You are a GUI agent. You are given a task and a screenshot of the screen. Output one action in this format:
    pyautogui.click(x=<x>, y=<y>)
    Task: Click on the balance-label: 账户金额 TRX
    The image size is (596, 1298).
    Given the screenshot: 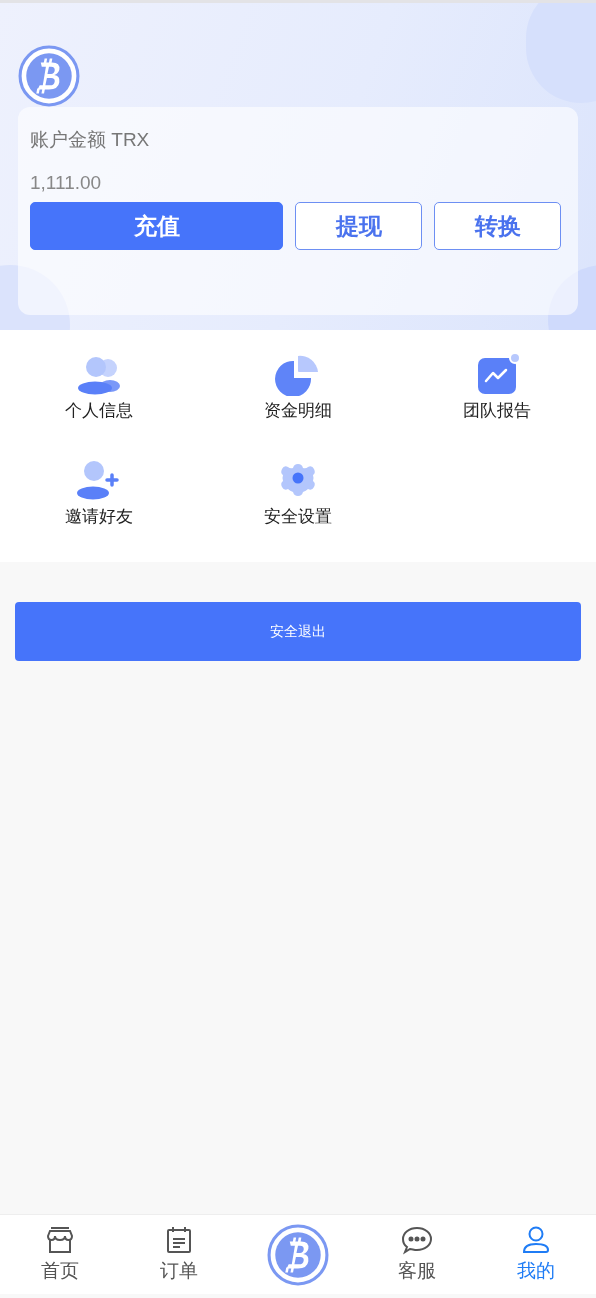 What is the action you would take?
    pyautogui.click(x=90, y=140)
    